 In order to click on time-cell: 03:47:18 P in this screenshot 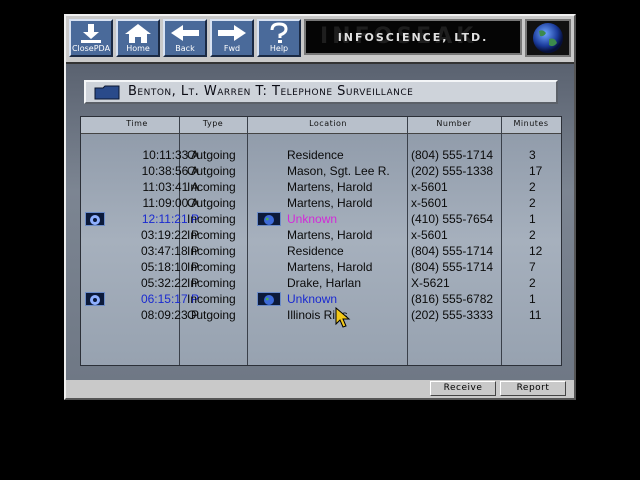, I will do `click(169, 251)`.